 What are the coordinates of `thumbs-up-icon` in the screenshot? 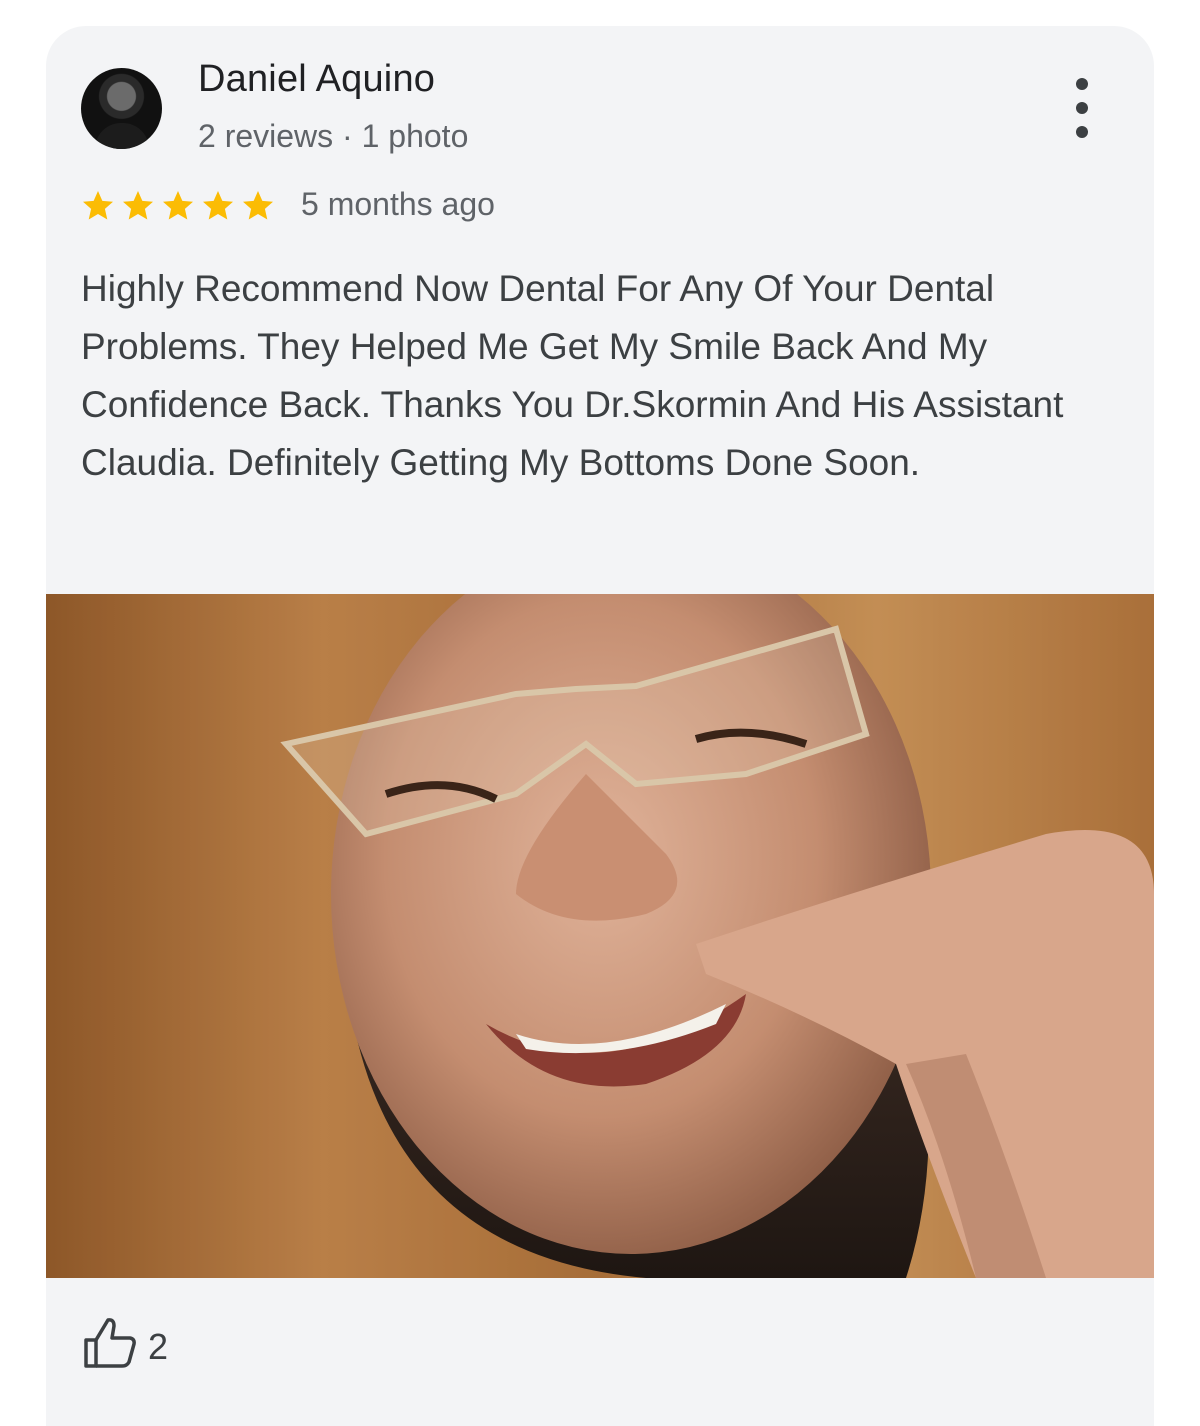 It's located at (110, 1343).